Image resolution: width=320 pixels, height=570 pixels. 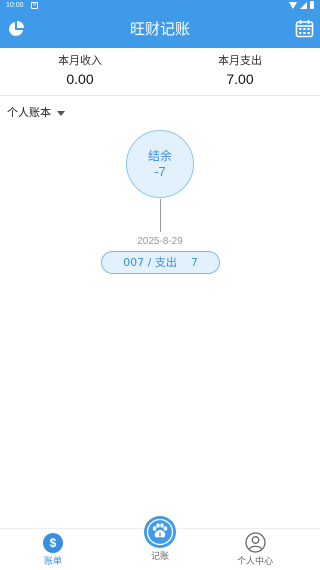 I want to click on income-value: 0.00, so click(x=80, y=79).